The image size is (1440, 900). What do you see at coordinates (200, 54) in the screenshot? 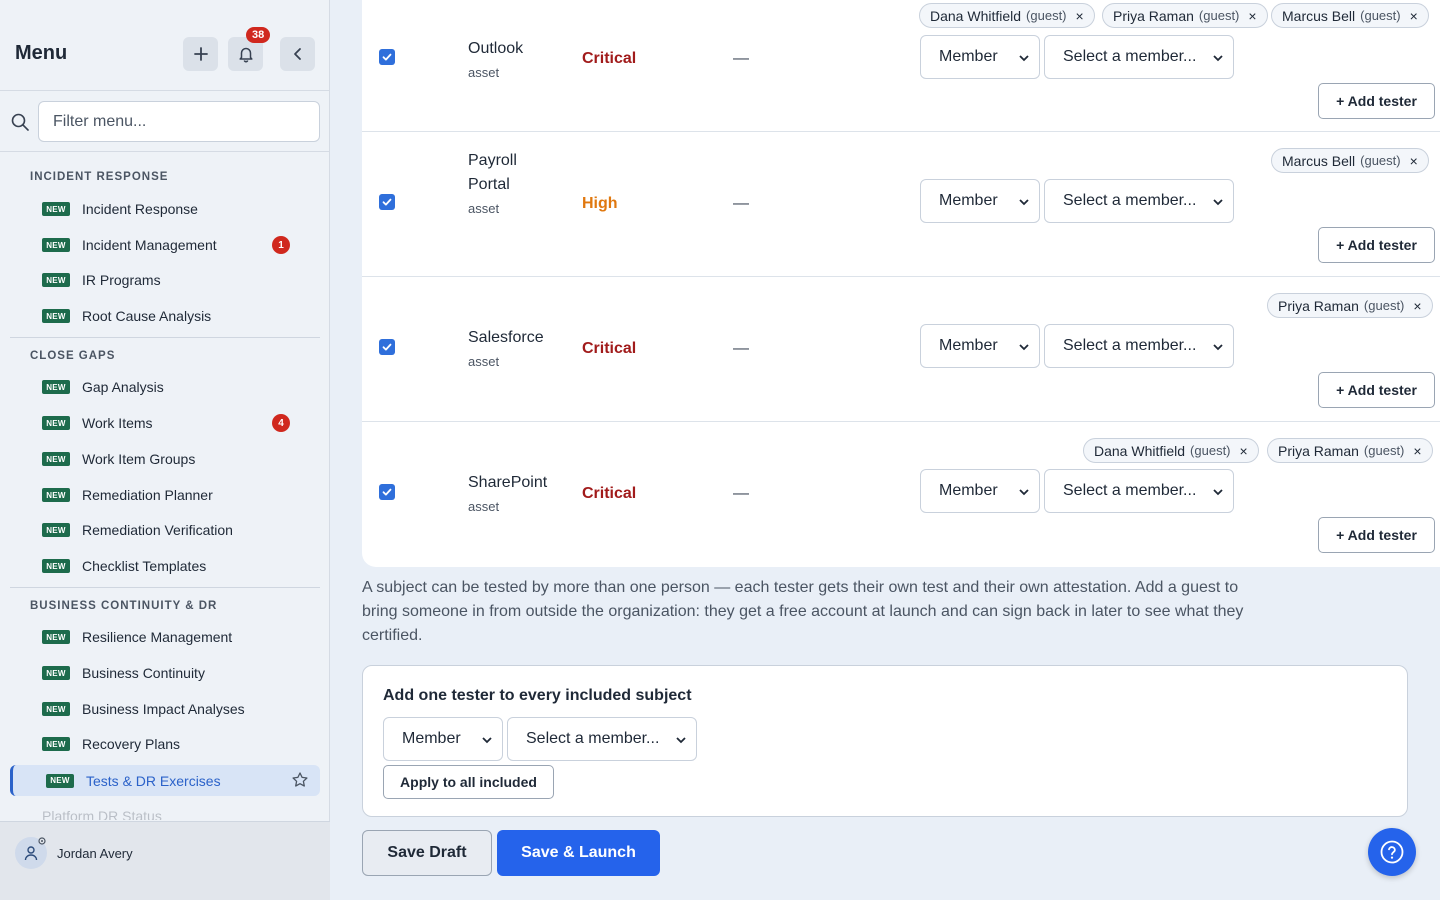
I see `add-button` at bounding box center [200, 54].